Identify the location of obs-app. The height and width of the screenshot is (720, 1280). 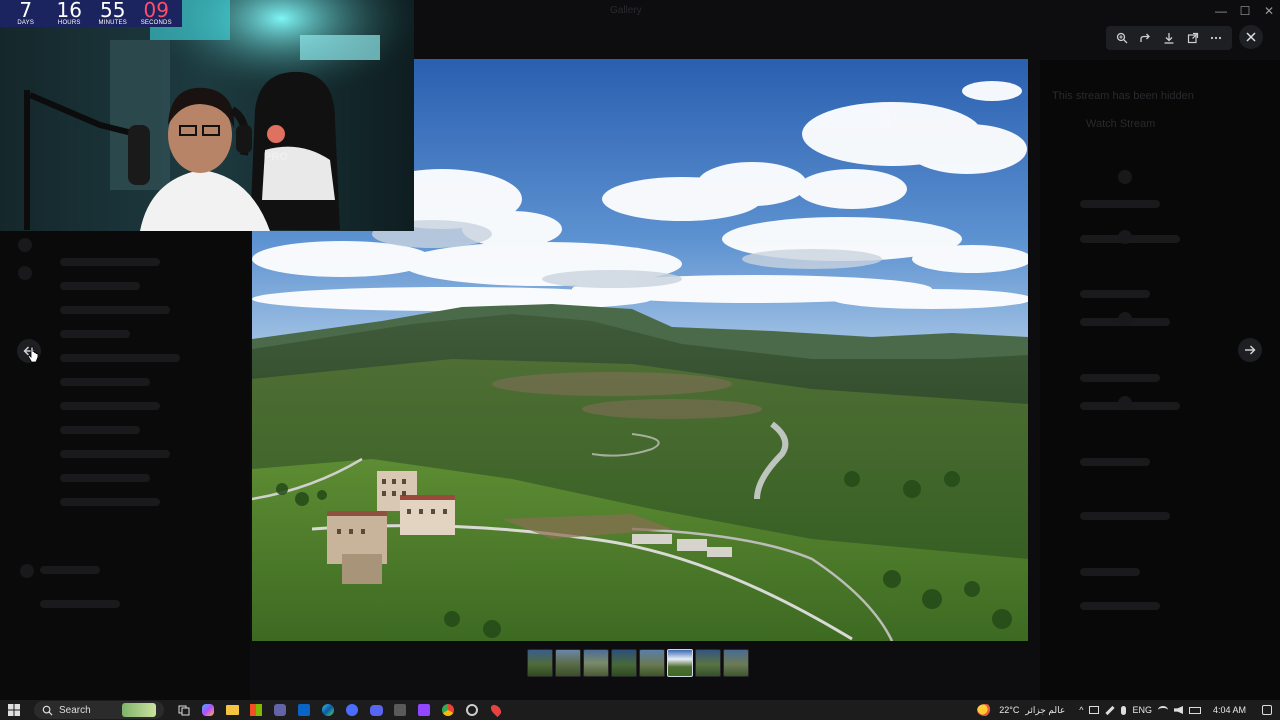
(472, 710).